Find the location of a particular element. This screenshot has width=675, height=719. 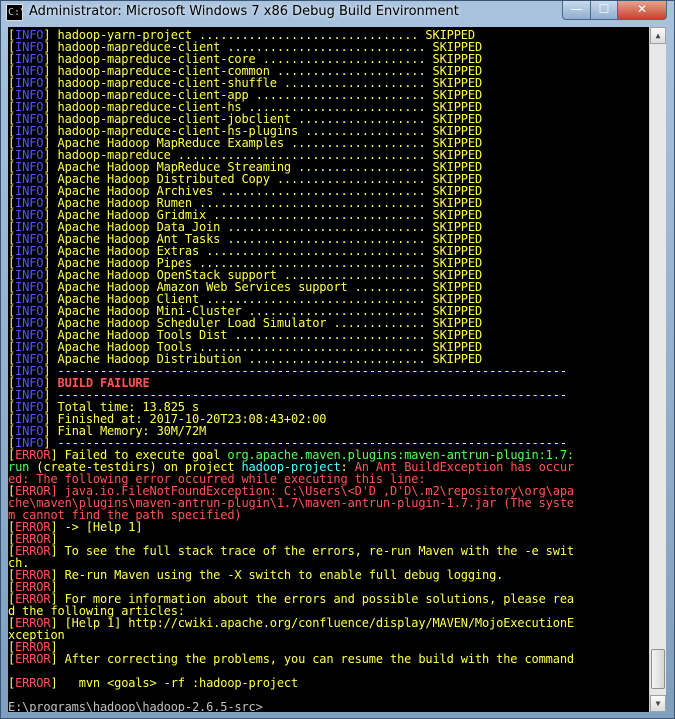

scrollbar-thumb is located at coordinates (658, 668).